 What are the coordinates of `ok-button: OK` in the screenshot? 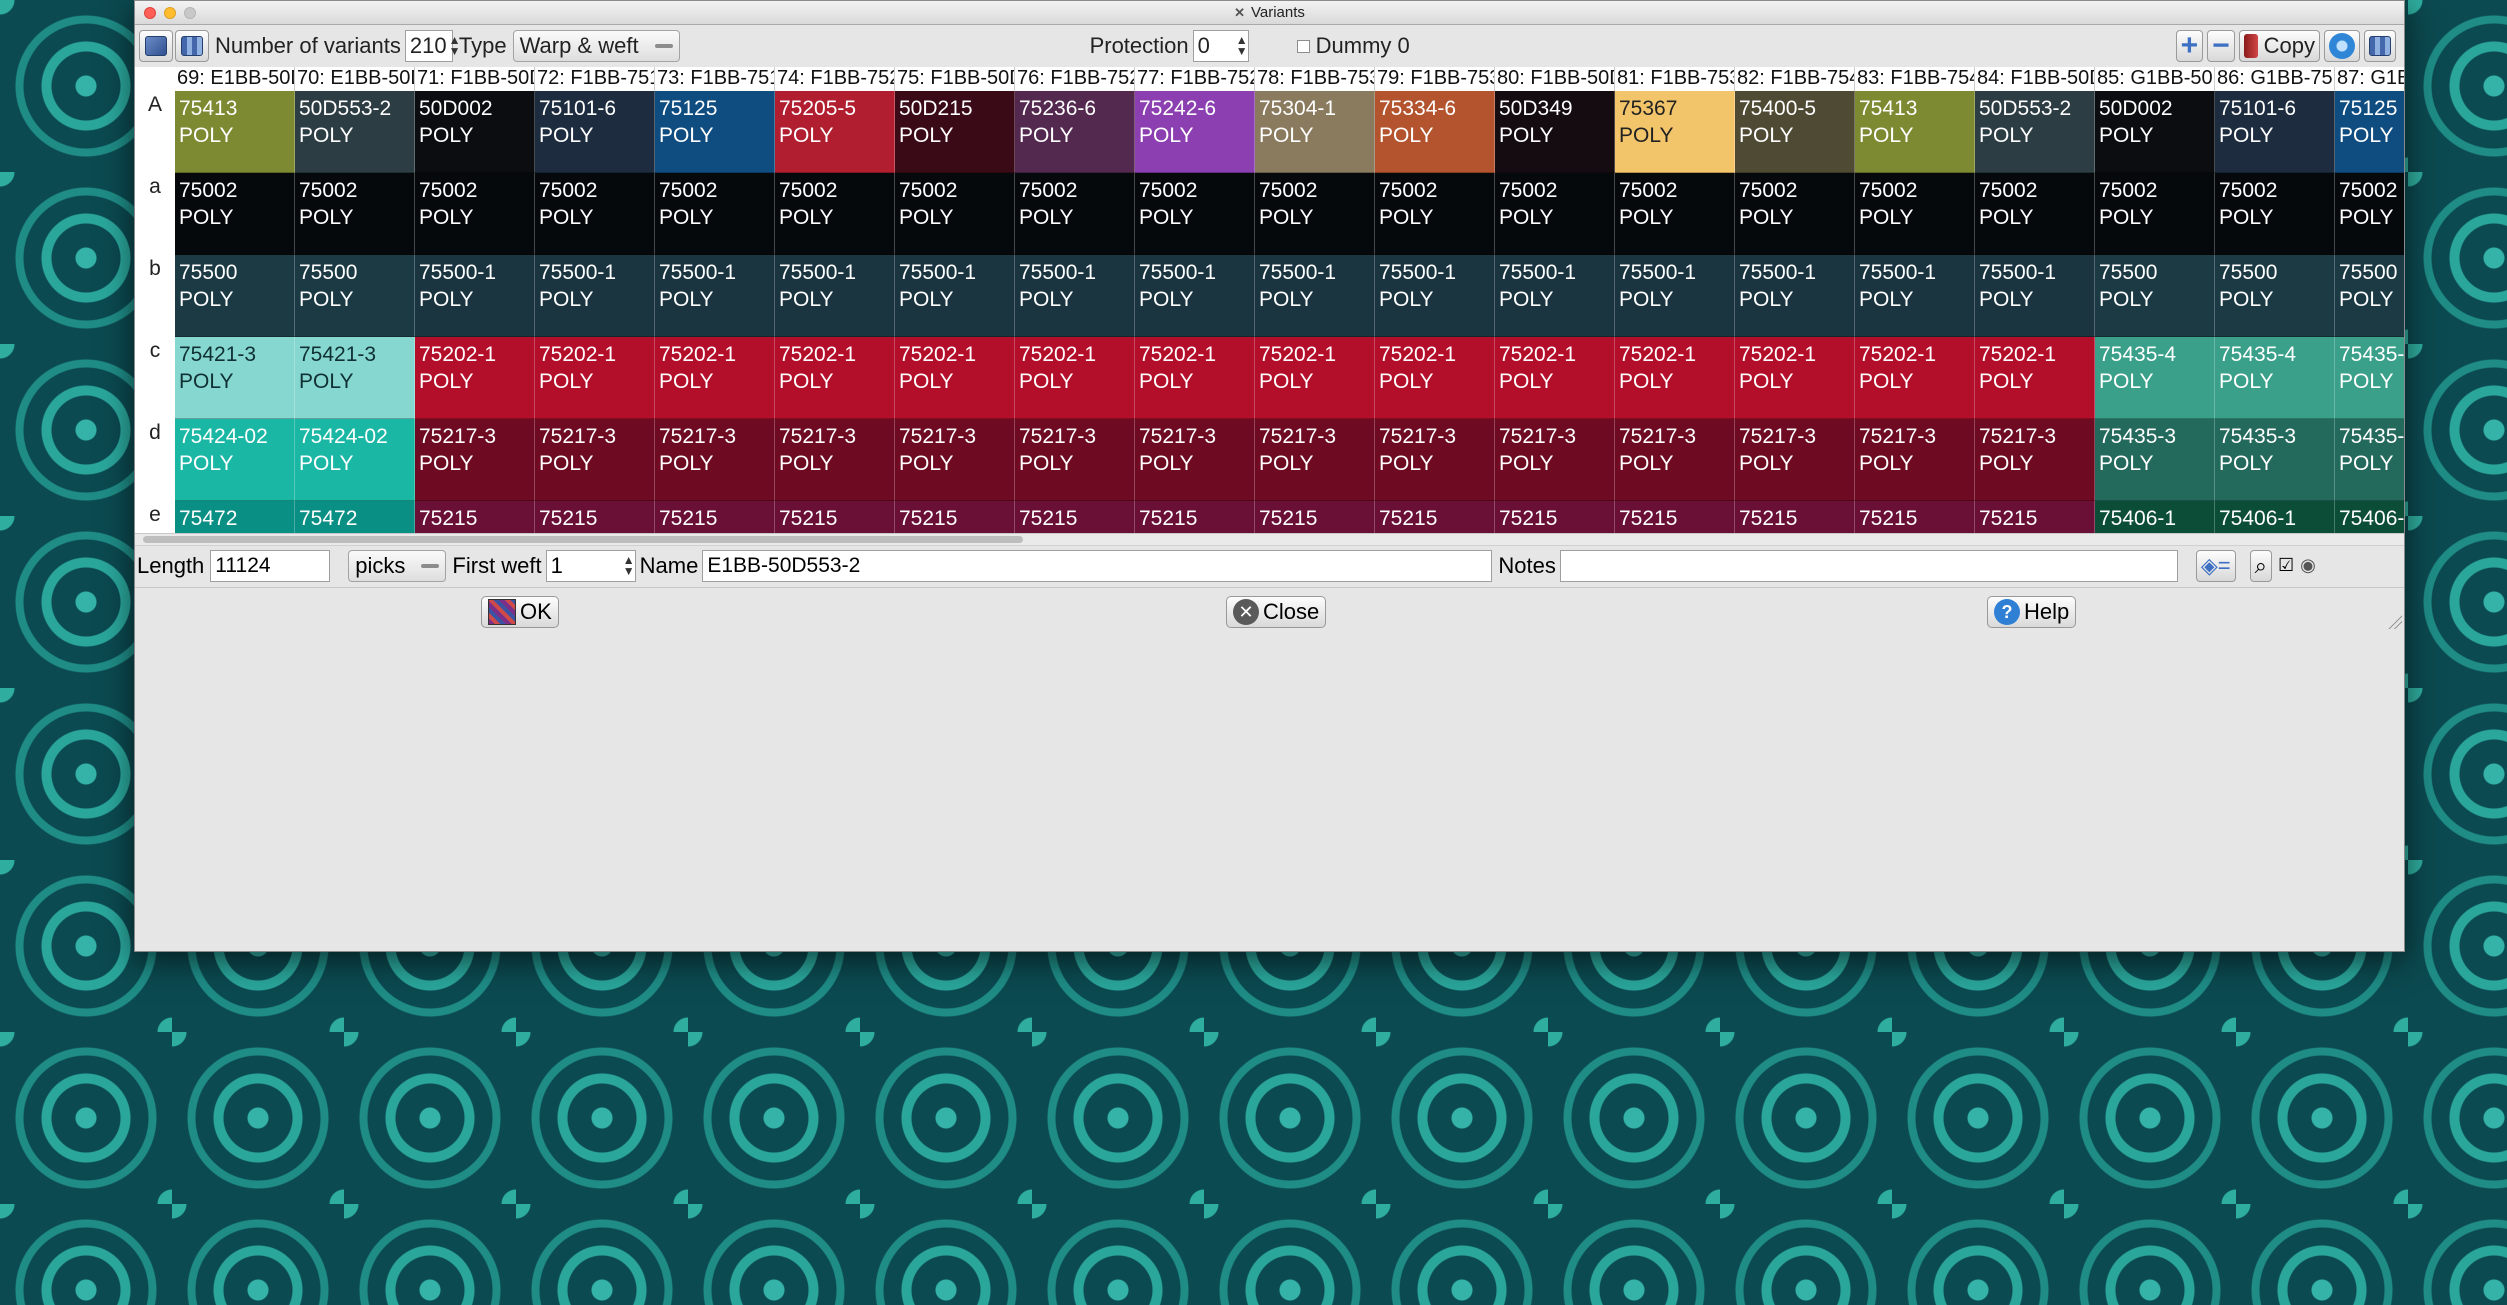 It's located at (520, 612).